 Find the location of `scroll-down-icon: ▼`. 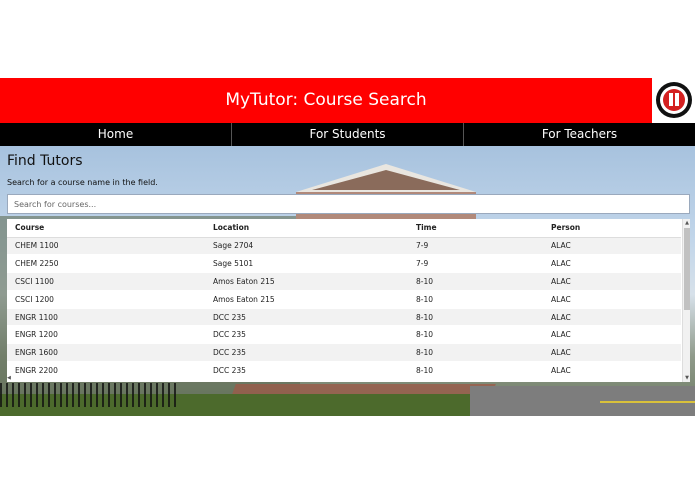

scroll-down-icon: ▼ is located at coordinates (687, 378).